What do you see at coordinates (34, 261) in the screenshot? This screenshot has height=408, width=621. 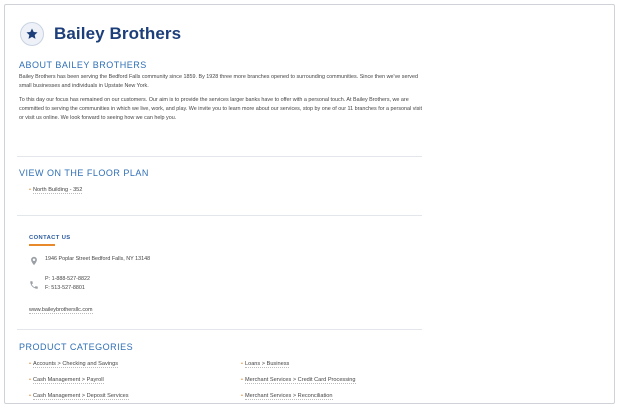 I see `location-pin-icon` at bounding box center [34, 261].